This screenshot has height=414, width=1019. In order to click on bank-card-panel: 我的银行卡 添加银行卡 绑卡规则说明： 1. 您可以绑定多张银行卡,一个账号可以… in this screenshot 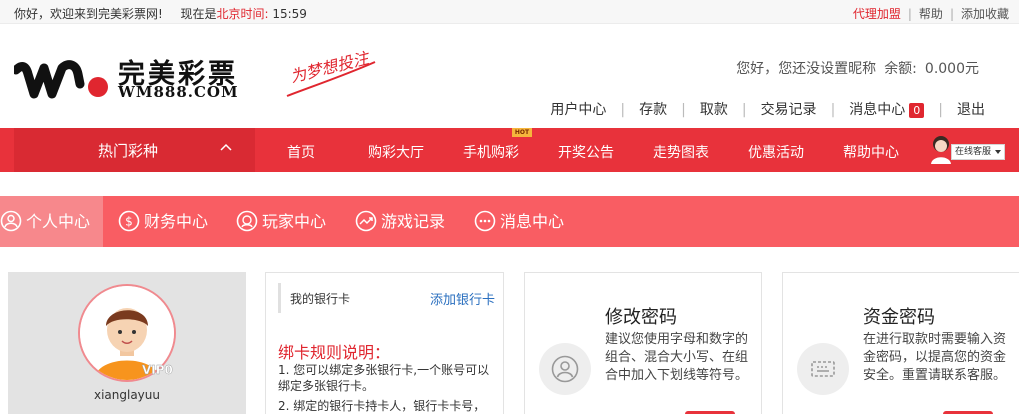, I will do `click(384, 343)`.